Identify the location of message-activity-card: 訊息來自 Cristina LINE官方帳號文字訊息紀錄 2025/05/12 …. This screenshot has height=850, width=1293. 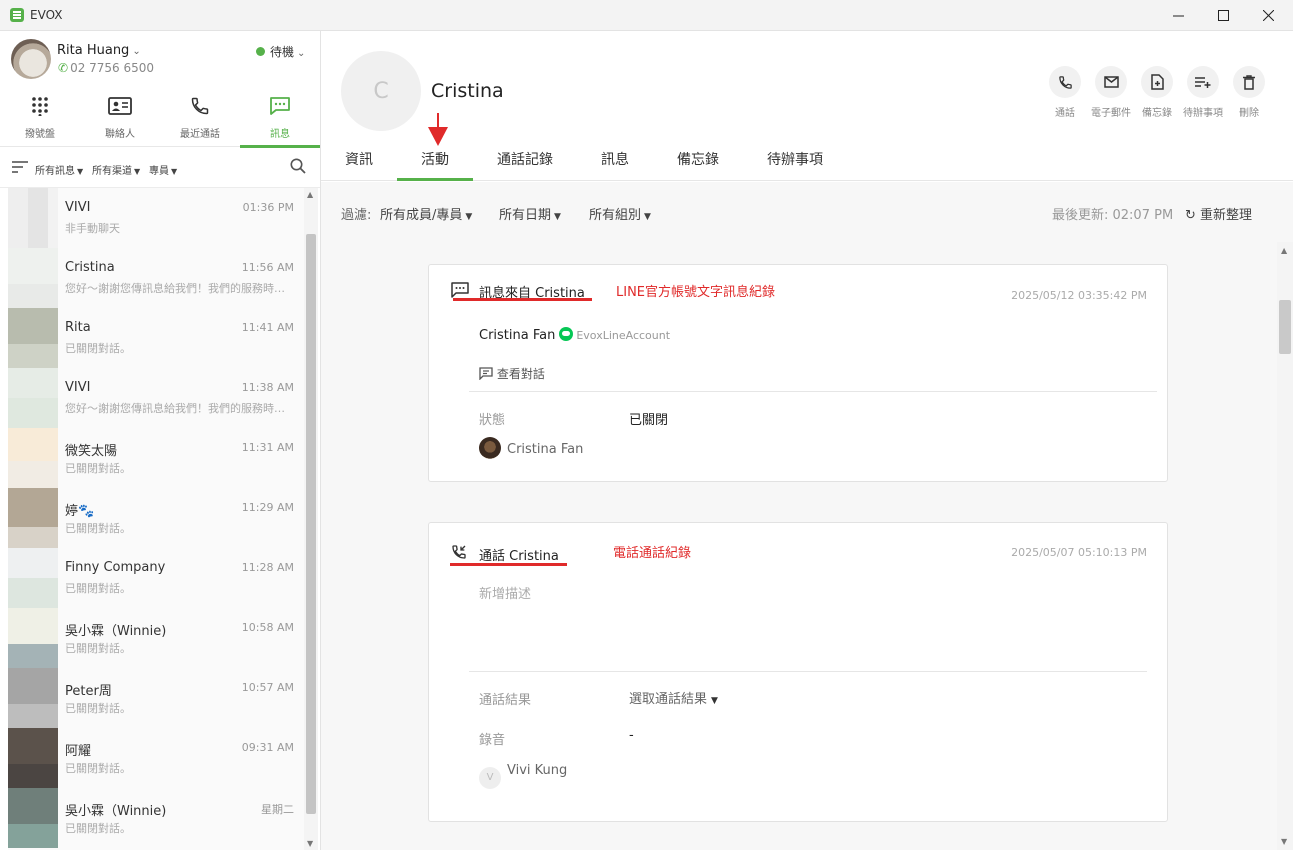
(798, 373).